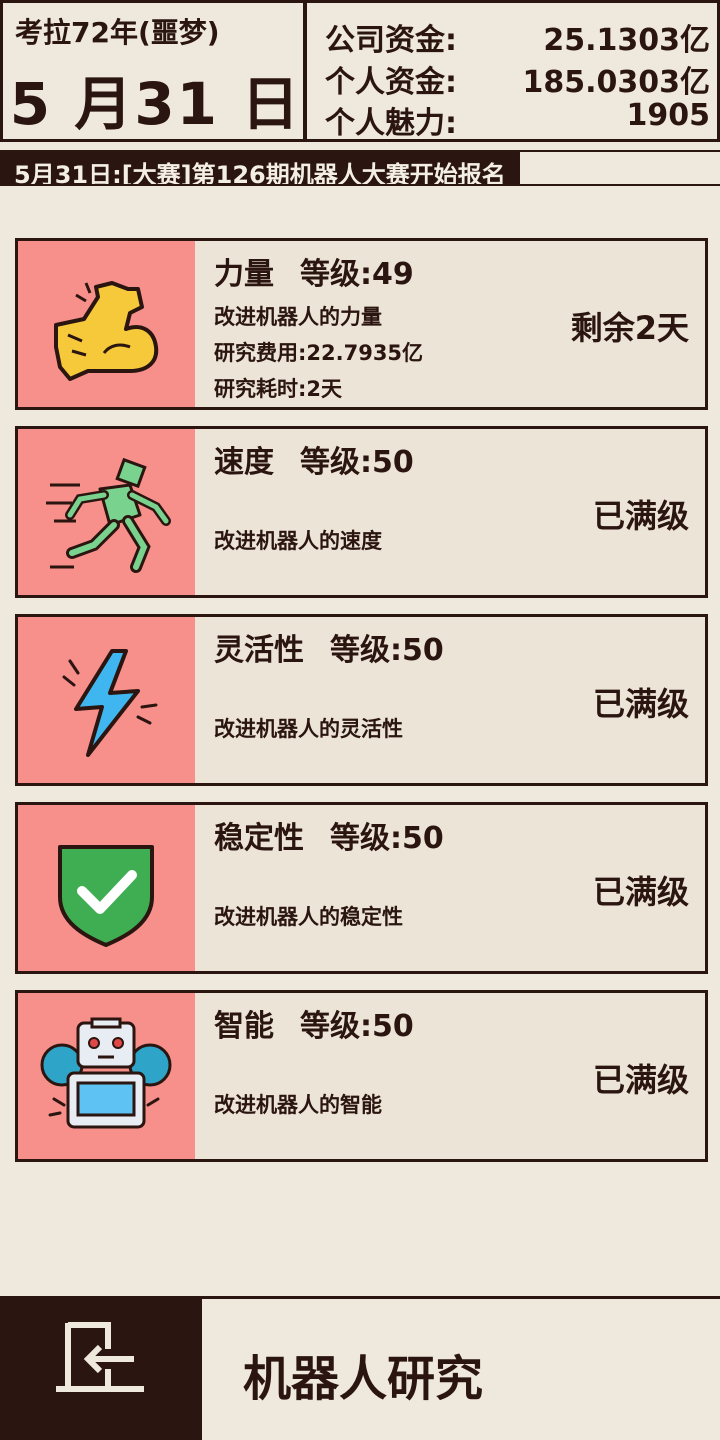 The width and height of the screenshot is (720, 1440). Describe the element at coordinates (391, 123) in the screenshot. I see `personal-charm-label: 个人魅力:` at that location.